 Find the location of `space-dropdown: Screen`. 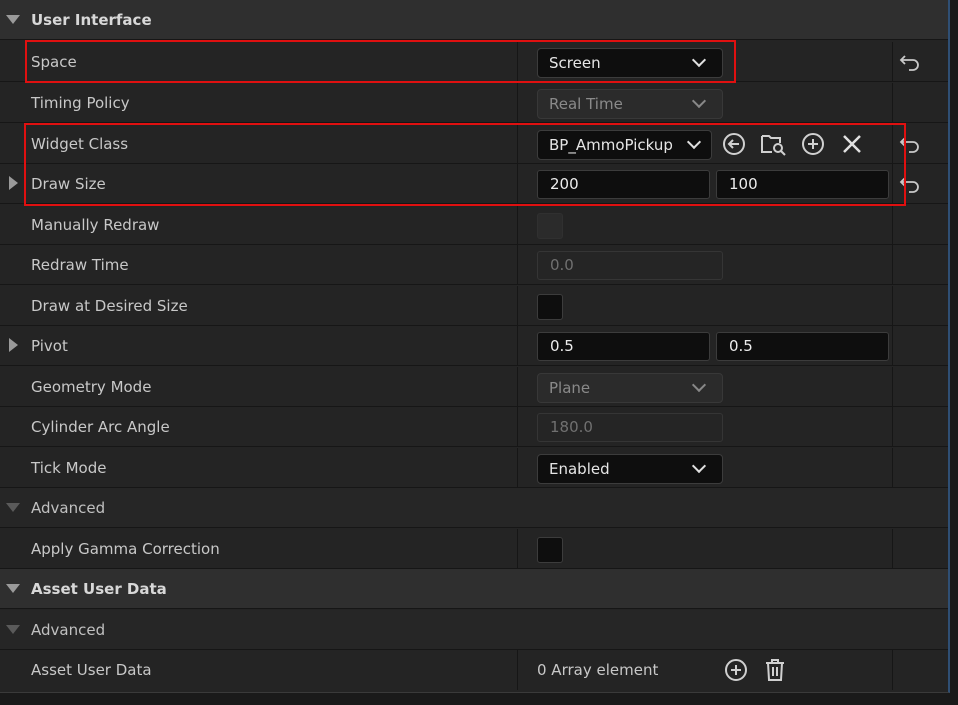

space-dropdown: Screen is located at coordinates (630, 63).